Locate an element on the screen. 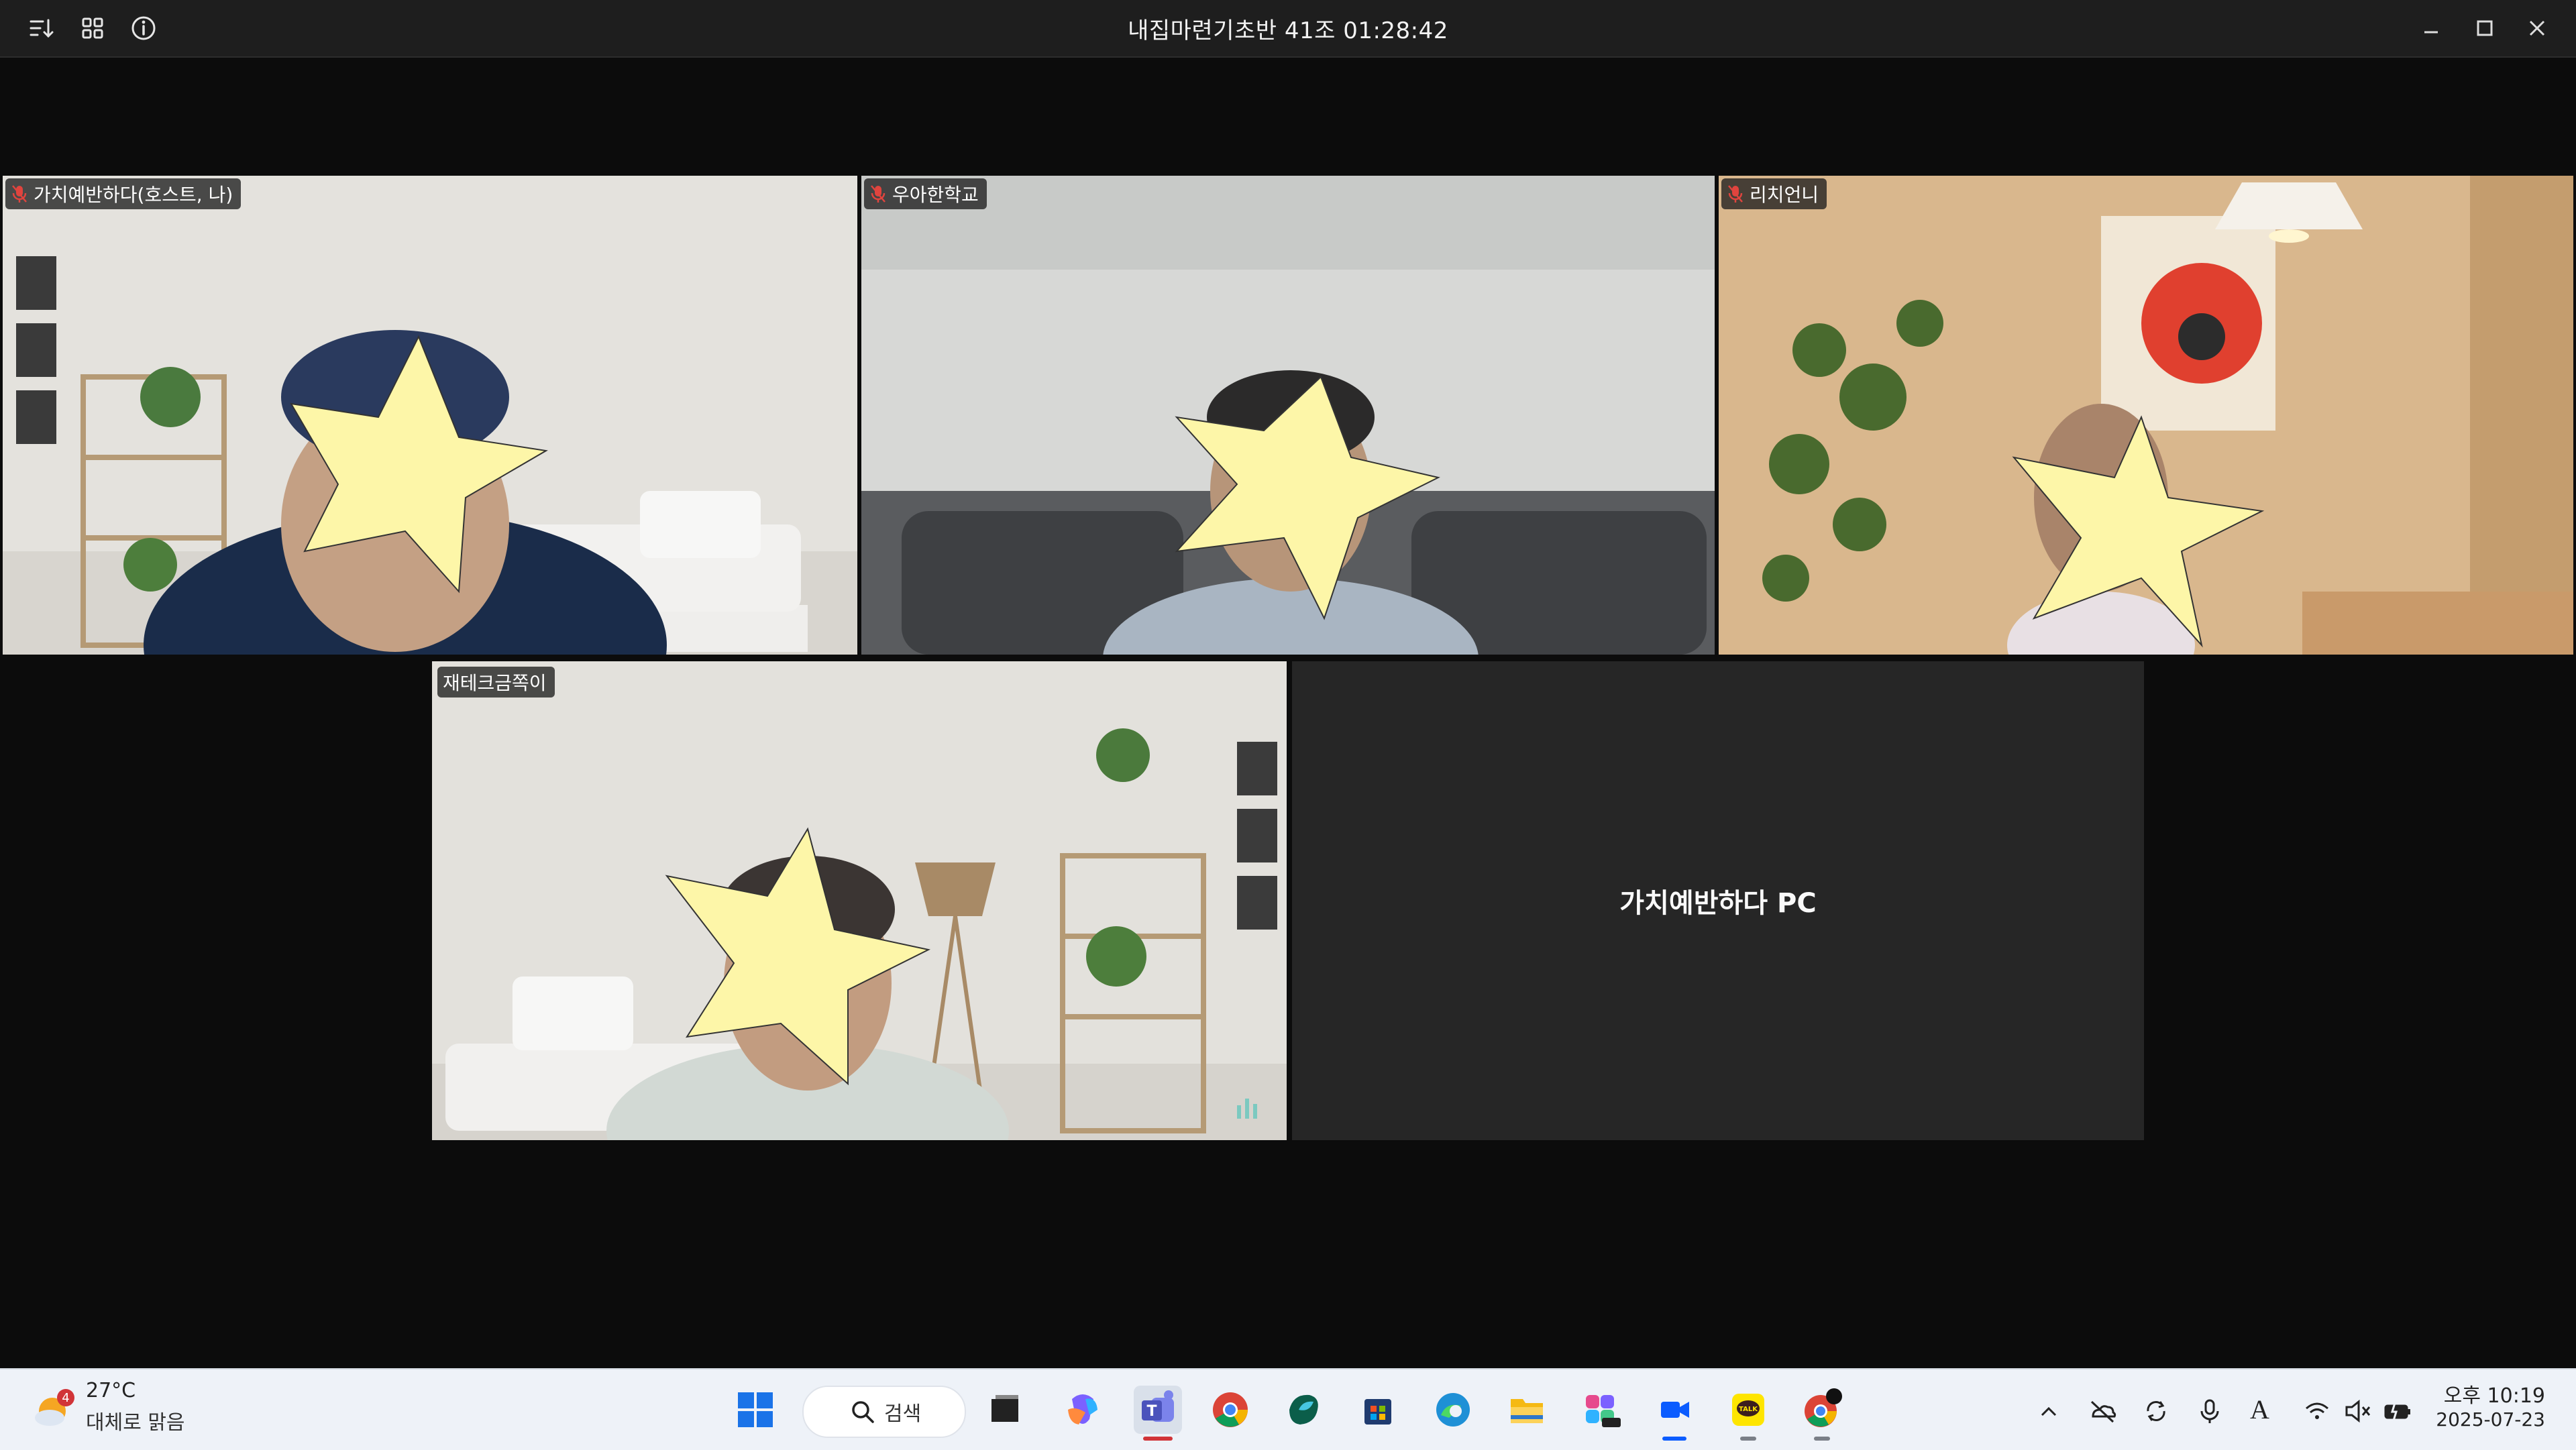 The width and height of the screenshot is (2576, 1450). m365-button is located at coordinates (1600, 1410).